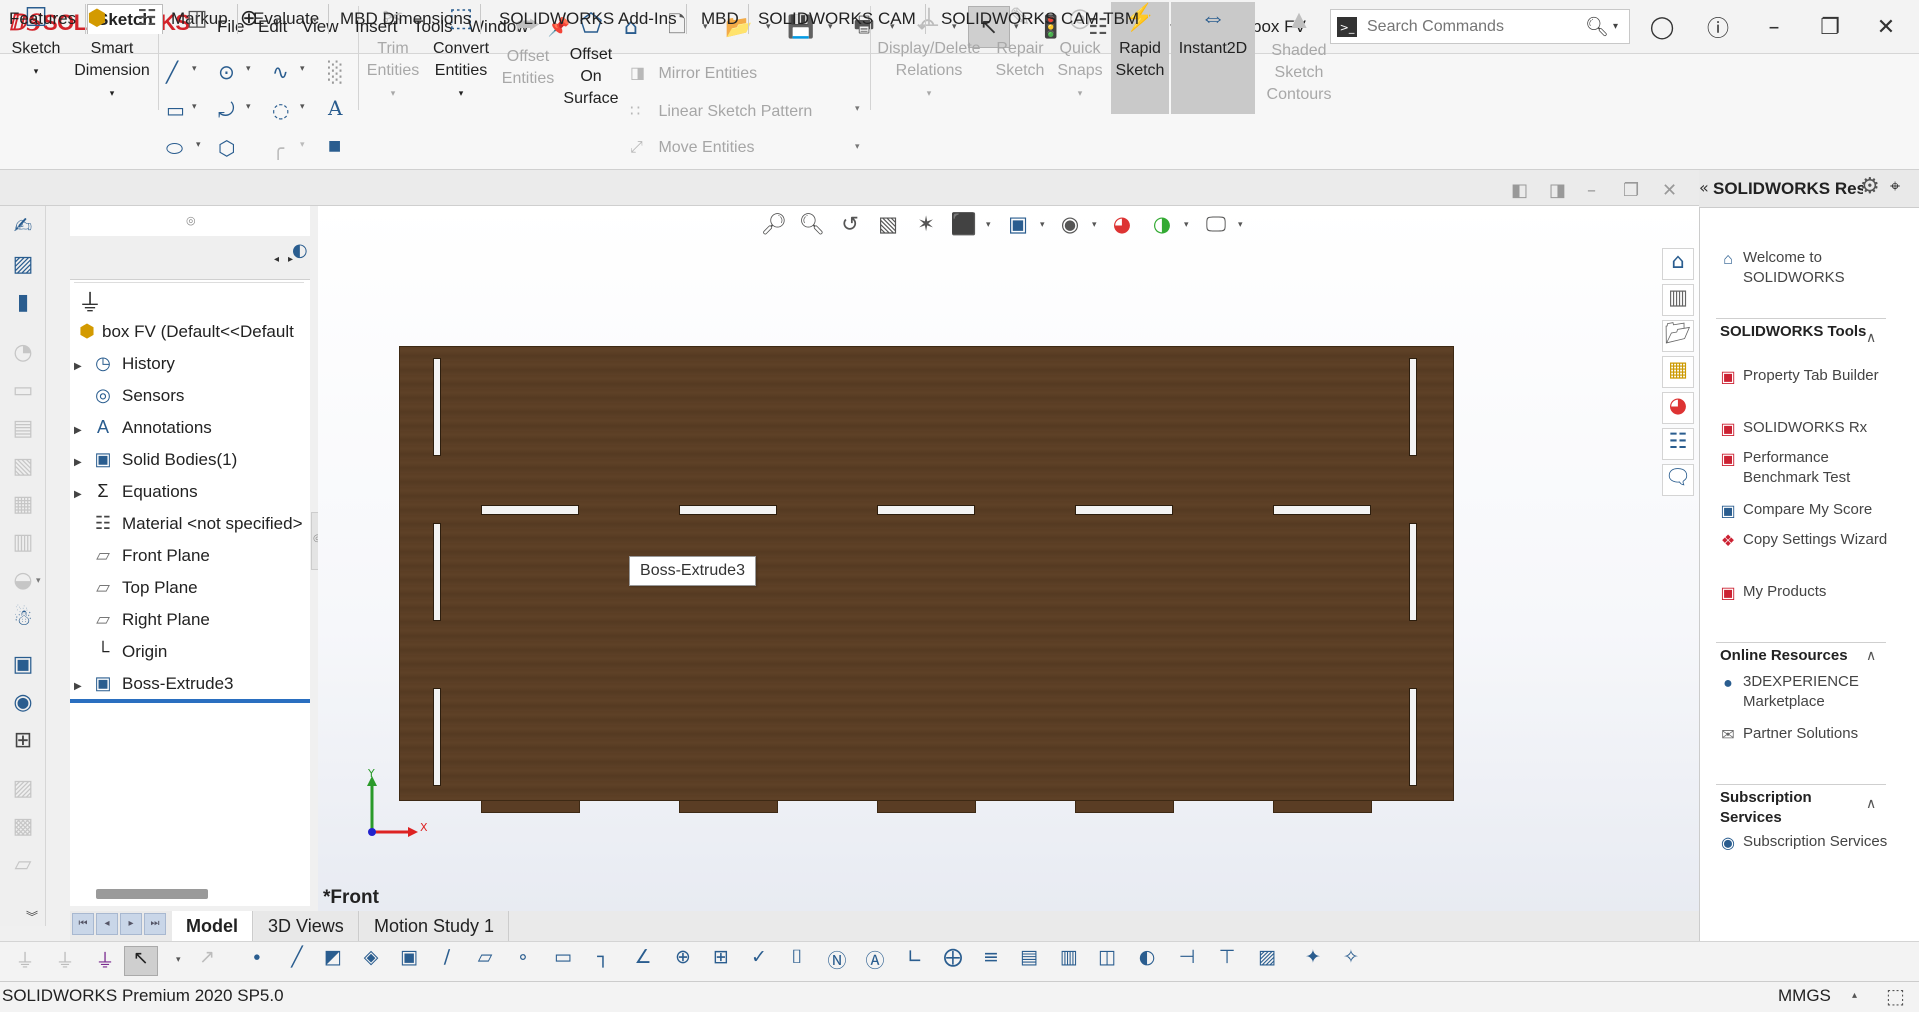 Image resolution: width=1919 pixels, height=1012 pixels. I want to click on mirror-entities-button: ◨ Mirror Entities, so click(693, 73).